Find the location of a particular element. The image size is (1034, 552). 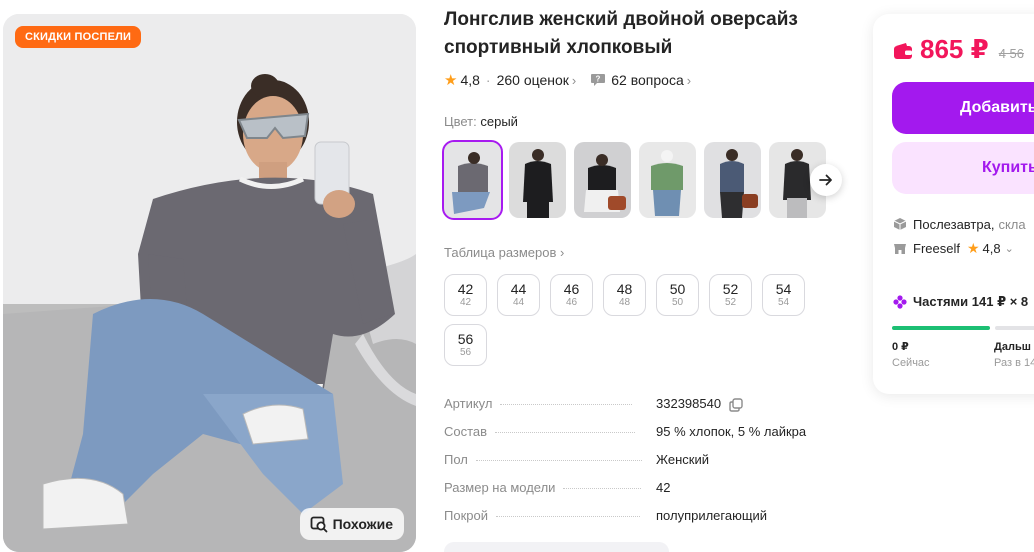

size-sub: 50 is located at coordinates (677, 302).